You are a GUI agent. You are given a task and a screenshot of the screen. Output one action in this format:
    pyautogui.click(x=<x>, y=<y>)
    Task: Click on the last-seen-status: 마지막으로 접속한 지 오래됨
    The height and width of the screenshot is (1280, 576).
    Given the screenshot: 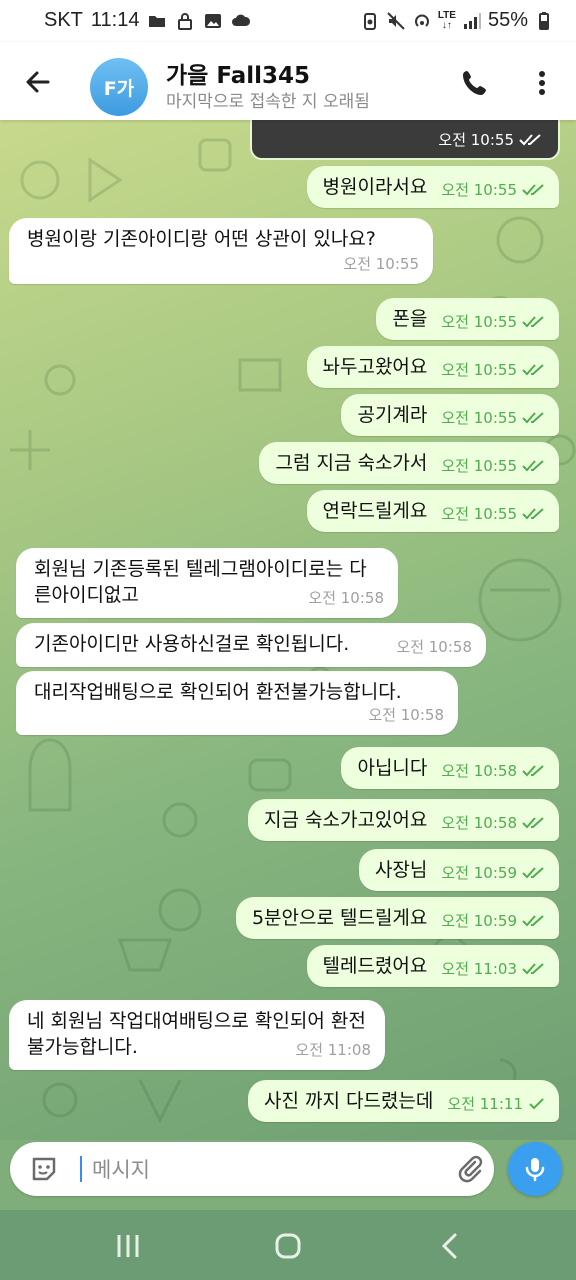 What is the action you would take?
    pyautogui.click(x=268, y=102)
    